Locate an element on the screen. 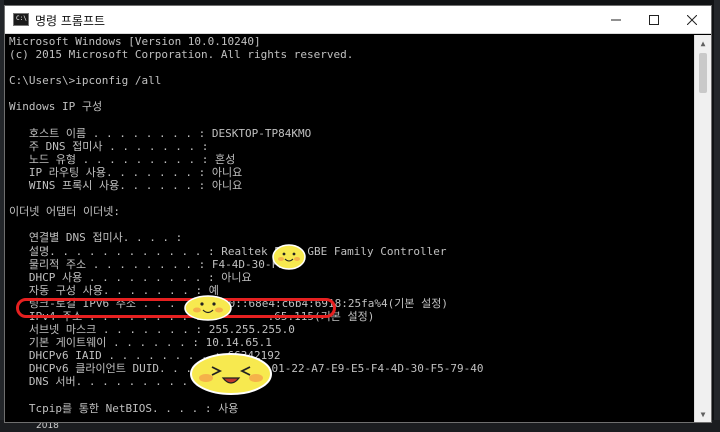  maximize-icon is located at coordinates (654, 20).